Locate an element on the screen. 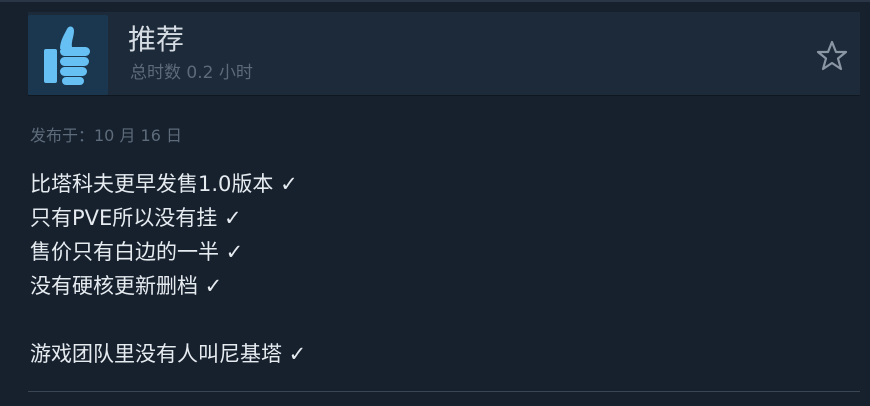 This screenshot has width=870, height=406. review-line: 比塔科夫更早发售1.0版本 ✓ is located at coordinates (164, 184).